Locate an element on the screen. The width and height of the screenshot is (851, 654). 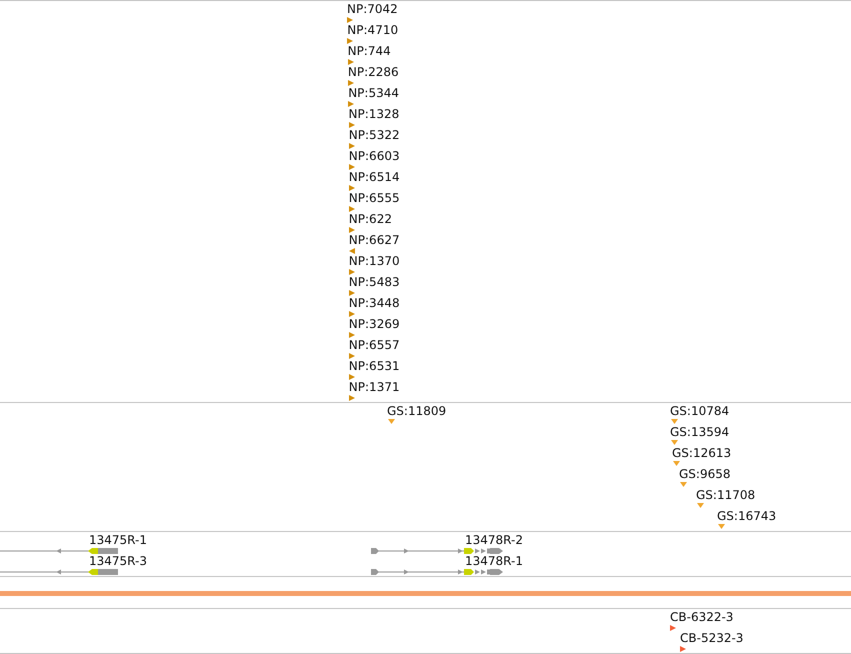
feature-label: NP:6557 is located at coordinates (374, 345).